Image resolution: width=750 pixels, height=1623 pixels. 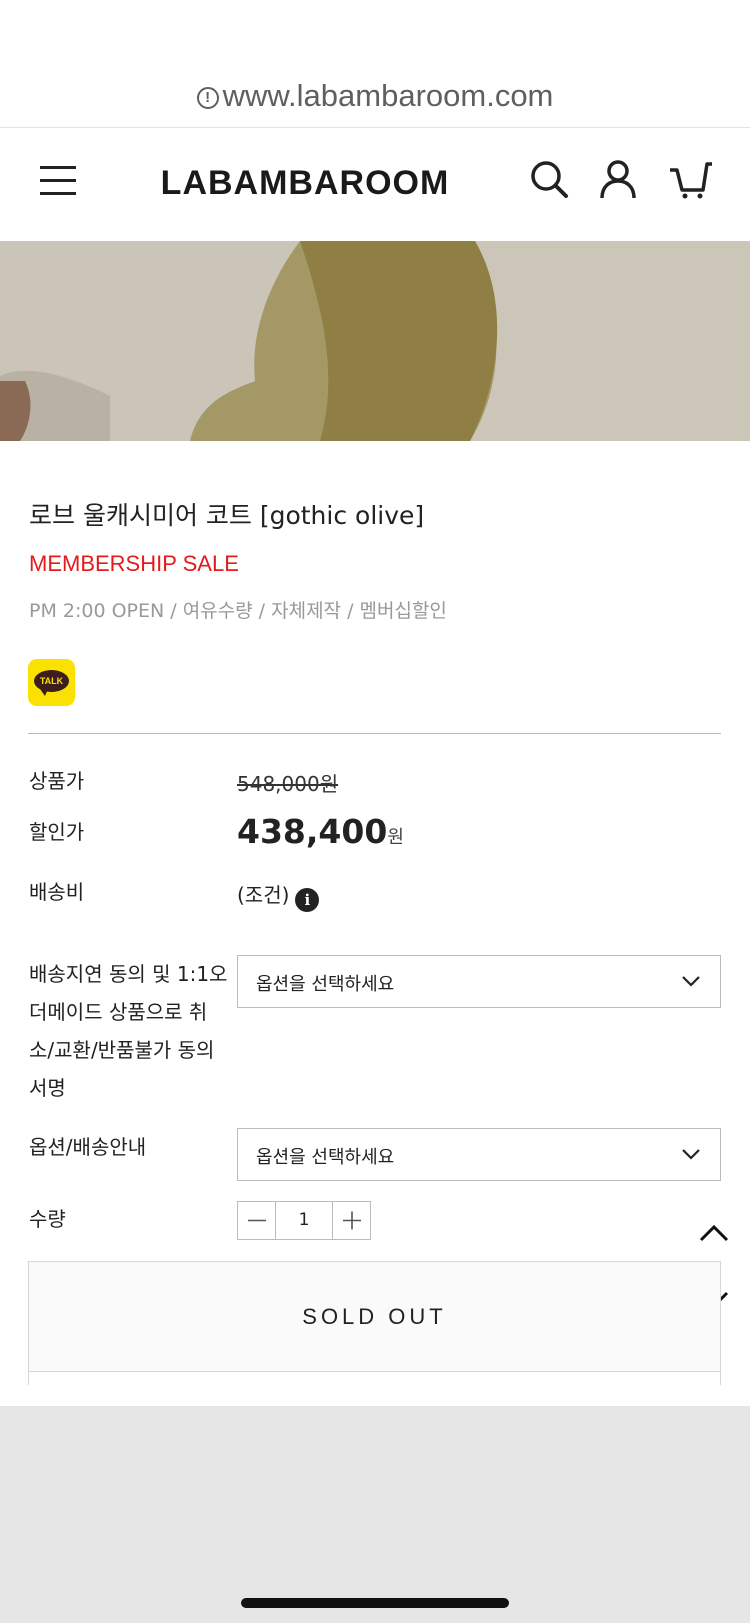 What do you see at coordinates (395, 837) in the screenshot?
I see `sale-price-unit: 원` at bounding box center [395, 837].